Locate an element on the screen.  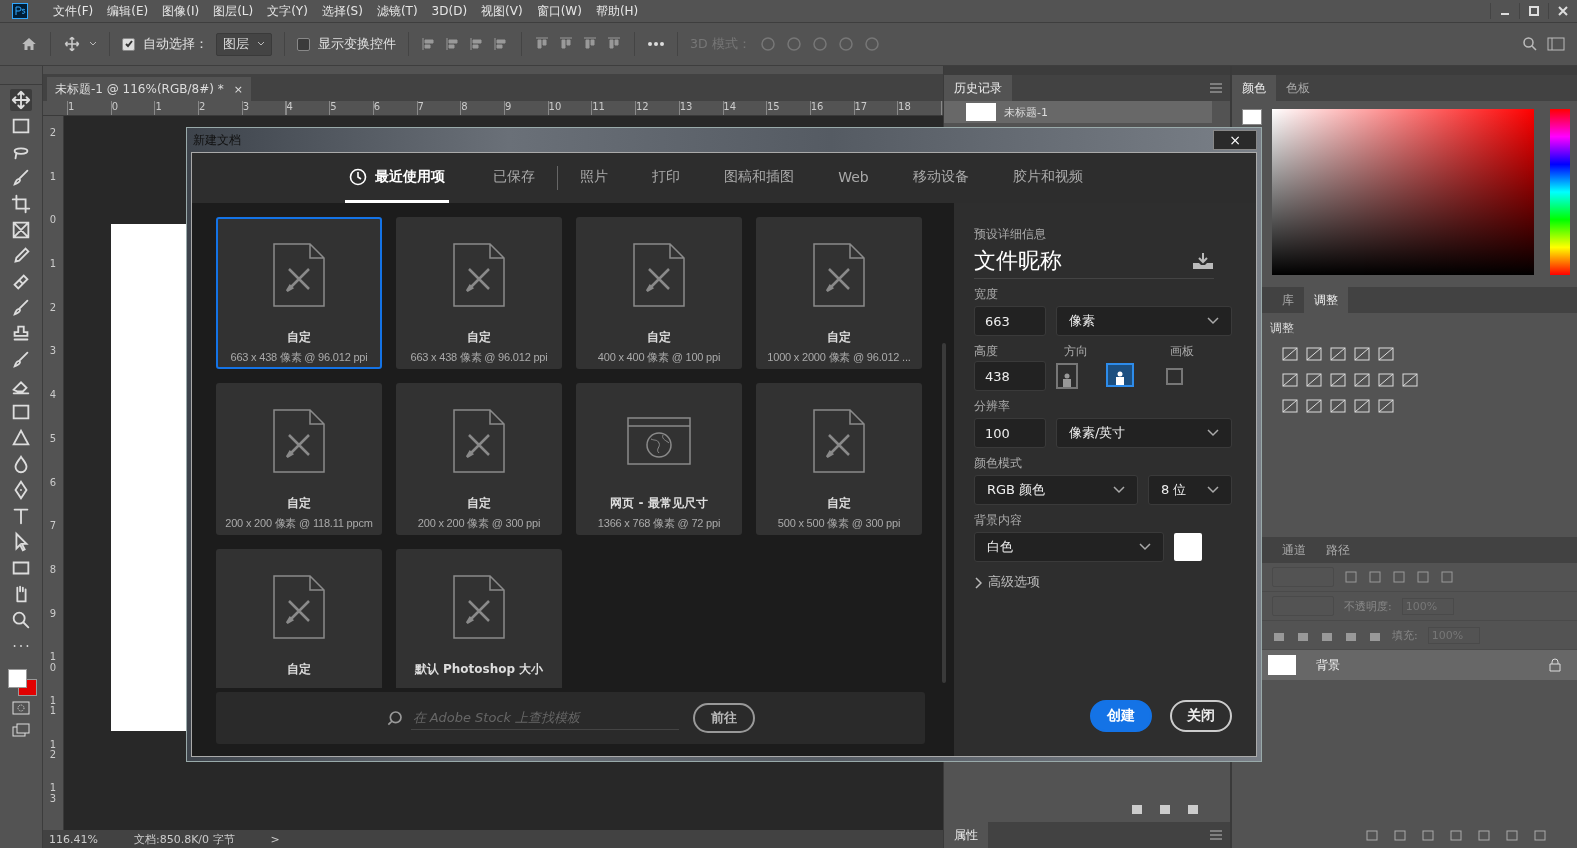
document-name-field: 文件昵称 is located at coordinates (1018, 261).